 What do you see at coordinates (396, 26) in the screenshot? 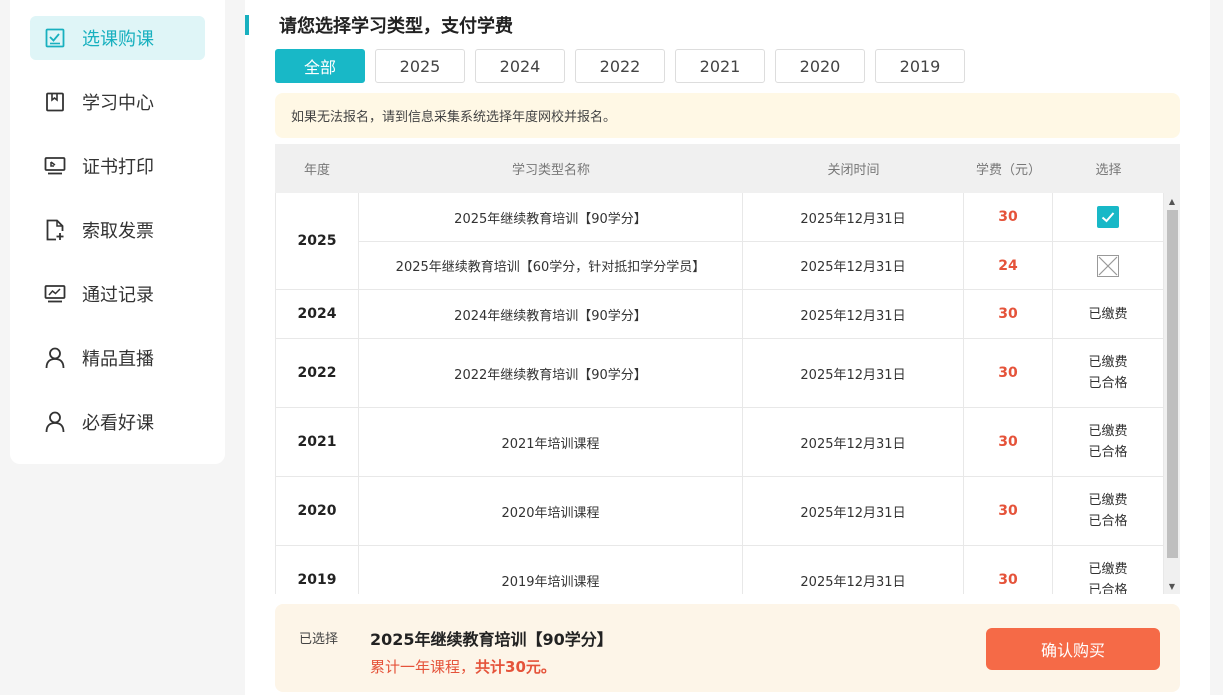
I see `page-title: 请您选择学习类型，支付学费` at bounding box center [396, 26].